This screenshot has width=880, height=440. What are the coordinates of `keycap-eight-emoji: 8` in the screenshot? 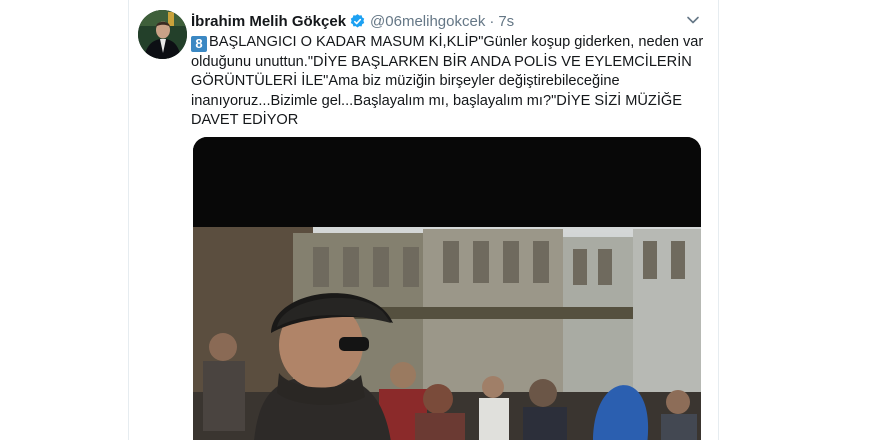 It's located at (199, 44).